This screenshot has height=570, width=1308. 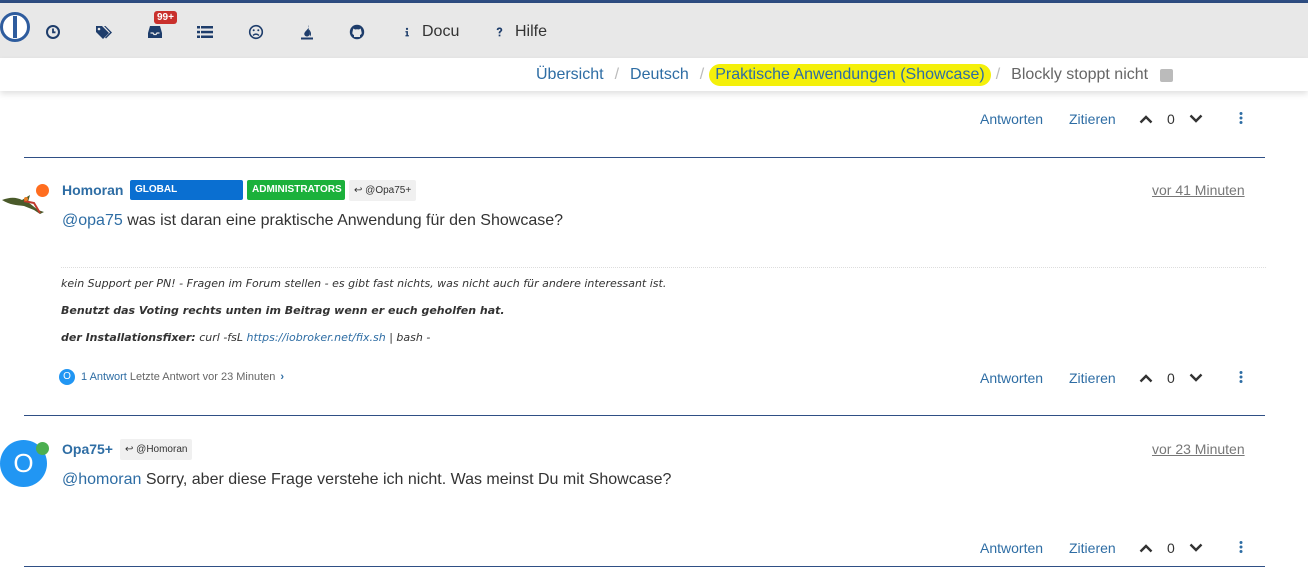 What do you see at coordinates (87, 449) in the screenshot?
I see `username: Opa75+` at bounding box center [87, 449].